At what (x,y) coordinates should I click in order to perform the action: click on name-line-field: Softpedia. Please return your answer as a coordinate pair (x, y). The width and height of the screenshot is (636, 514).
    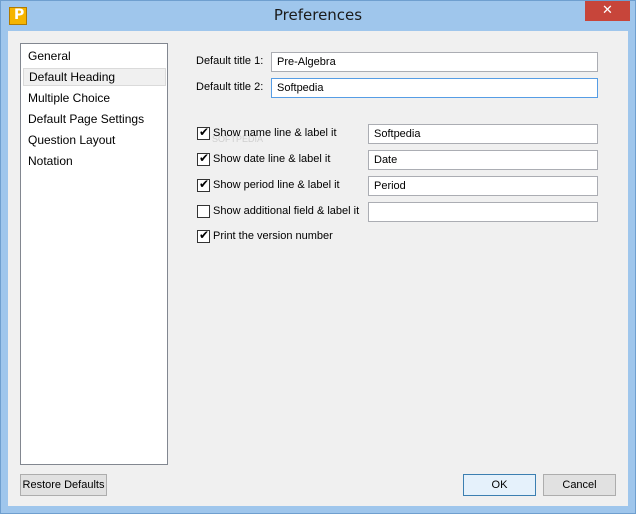
    Looking at the image, I should click on (483, 134).